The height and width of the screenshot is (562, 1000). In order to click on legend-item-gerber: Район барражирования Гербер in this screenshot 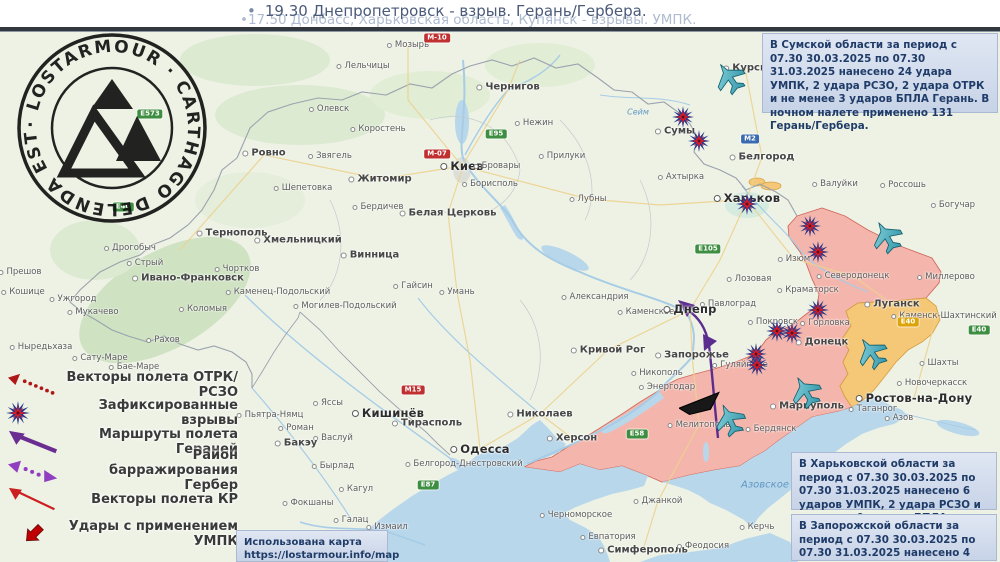, I will do `click(122, 470)`.